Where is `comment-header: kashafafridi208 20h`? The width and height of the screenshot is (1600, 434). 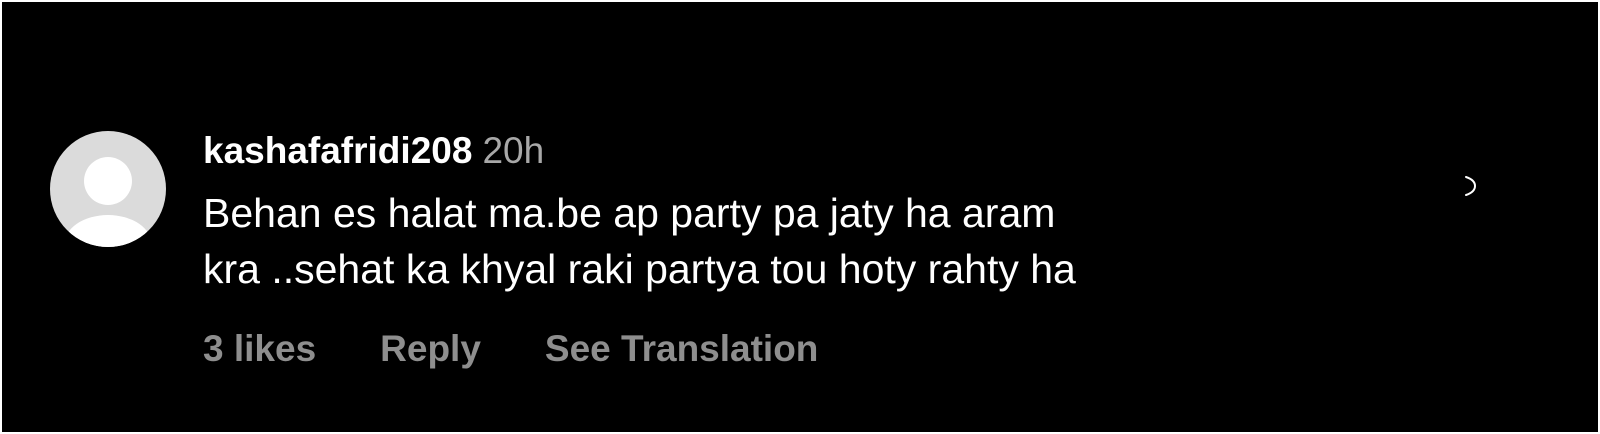 comment-header: kashafafridi208 20h is located at coordinates (823, 151).